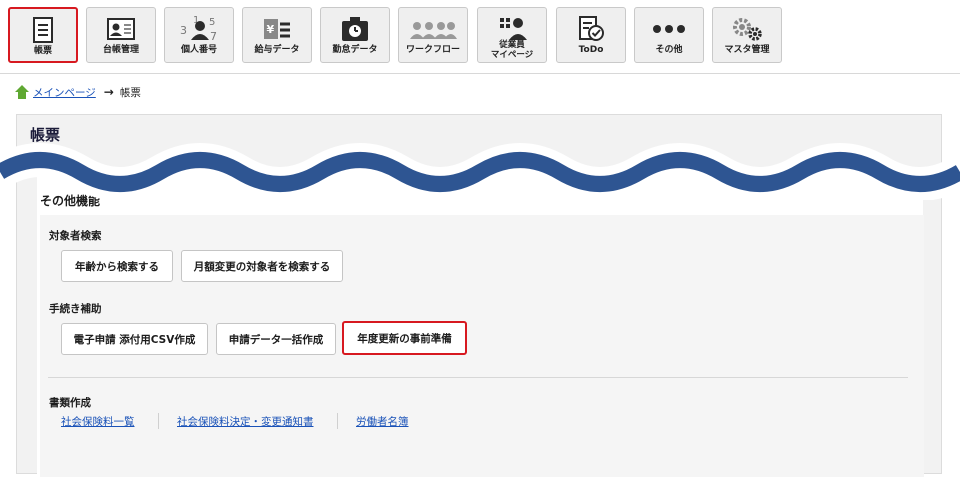 This screenshot has height=477, width=960. Describe the element at coordinates (42, 51) in the screenshot. I see `nav-label: 帳票` at that location.